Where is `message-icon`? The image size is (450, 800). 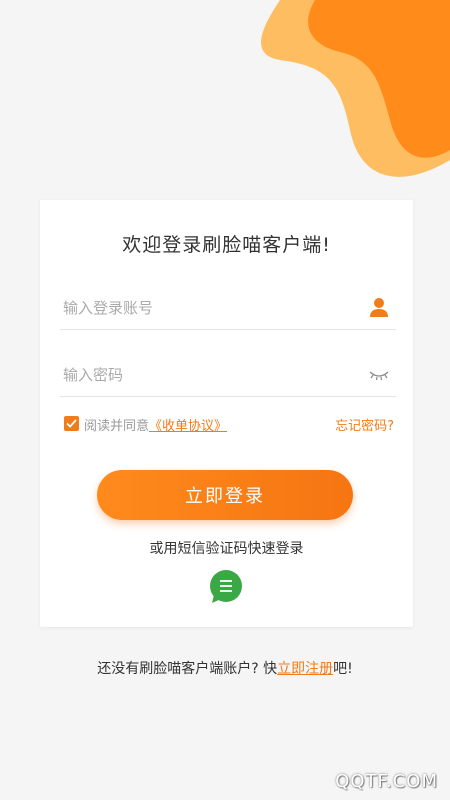
message-icon is located at coordinates (226, 587).